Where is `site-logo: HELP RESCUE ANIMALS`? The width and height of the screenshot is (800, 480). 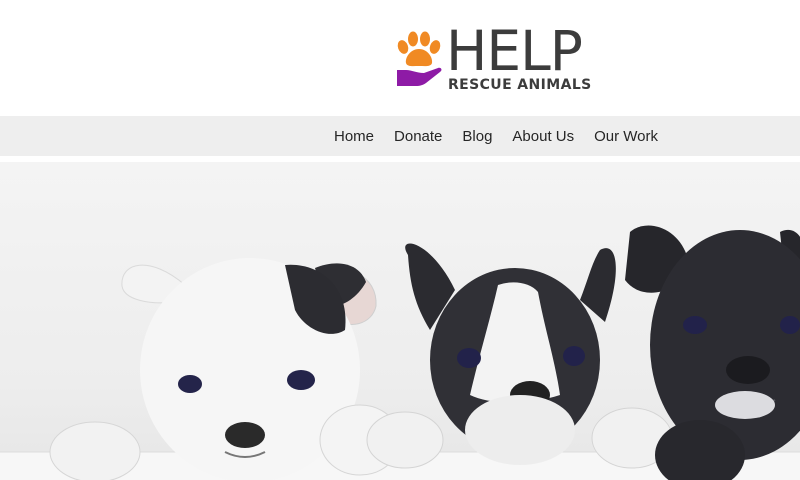 site-logo: HELP RESCUE ANIMALS is located at coordinates (494, 59).